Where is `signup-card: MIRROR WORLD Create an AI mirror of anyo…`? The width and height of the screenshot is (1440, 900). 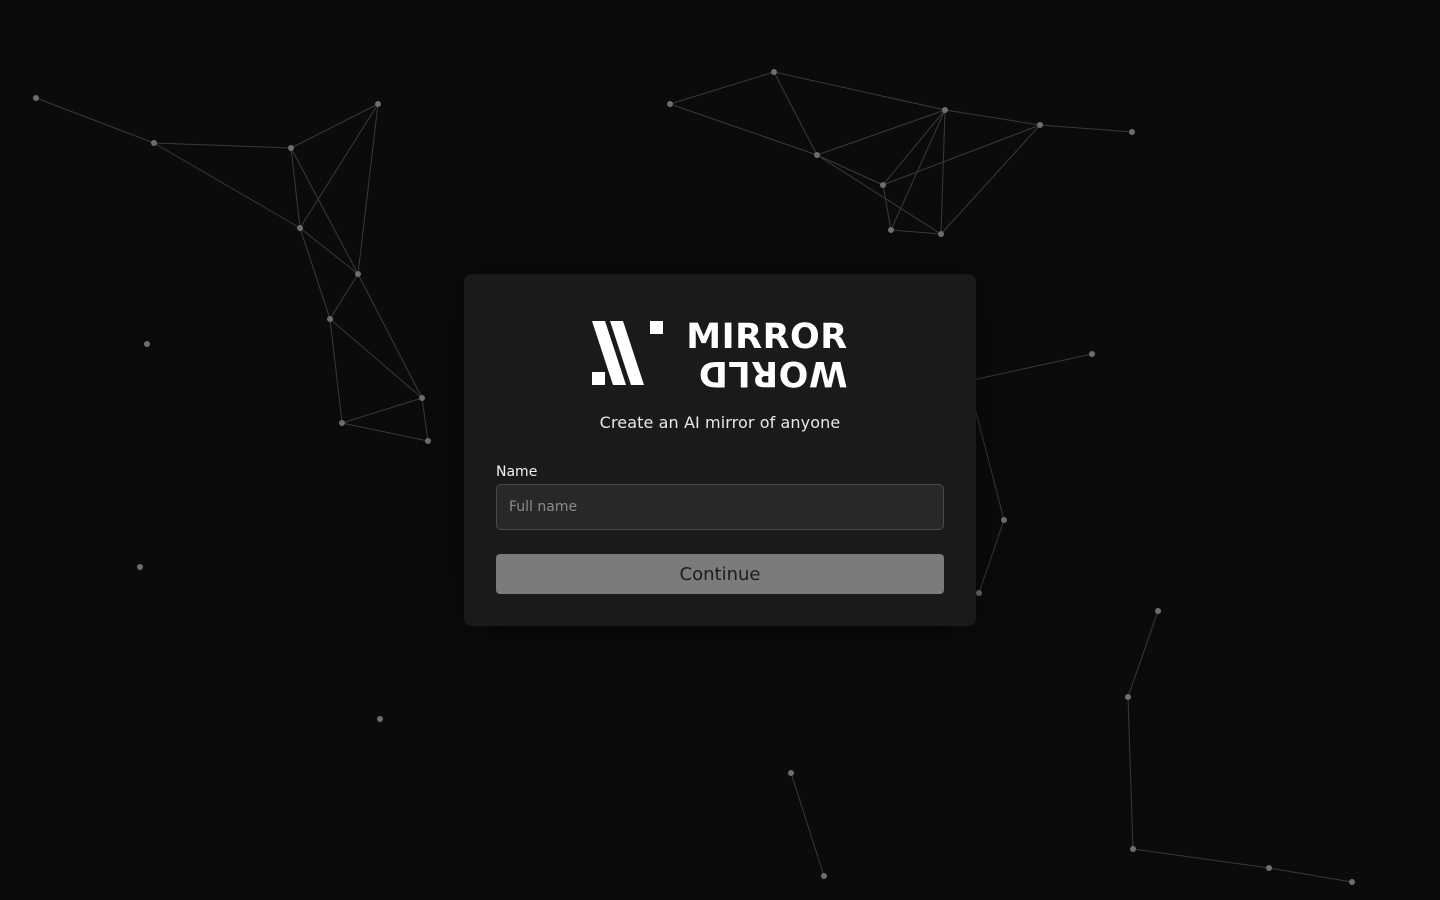 signup-card: MIRROR WORLD Create an AI mirror of anyo… is located at coordinates (720, 450).